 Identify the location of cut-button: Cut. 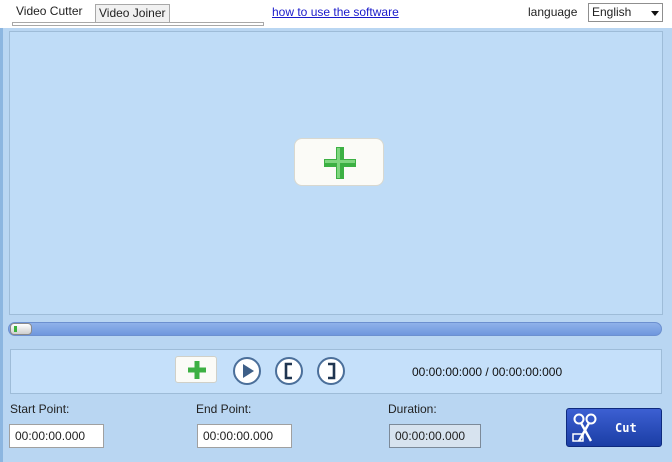
(614, 427).